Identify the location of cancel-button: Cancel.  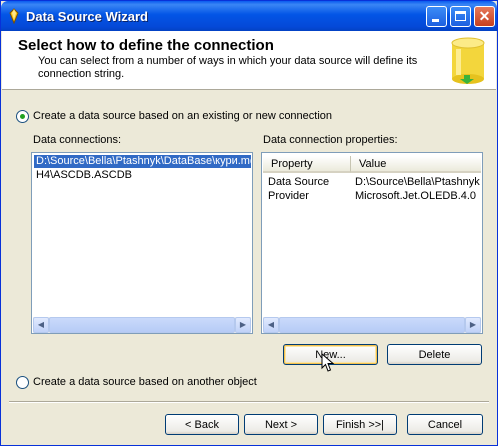
(445, 424).